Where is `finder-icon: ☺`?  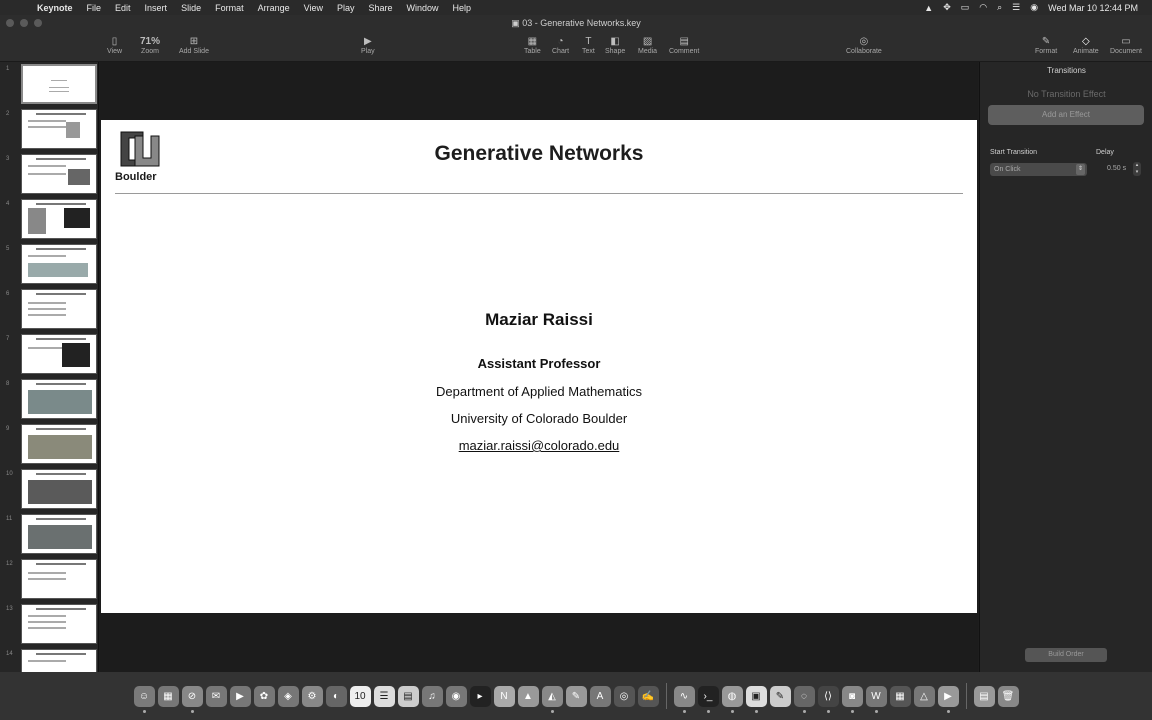 finder-icon: ☺ is located at coordinates (144, 699).